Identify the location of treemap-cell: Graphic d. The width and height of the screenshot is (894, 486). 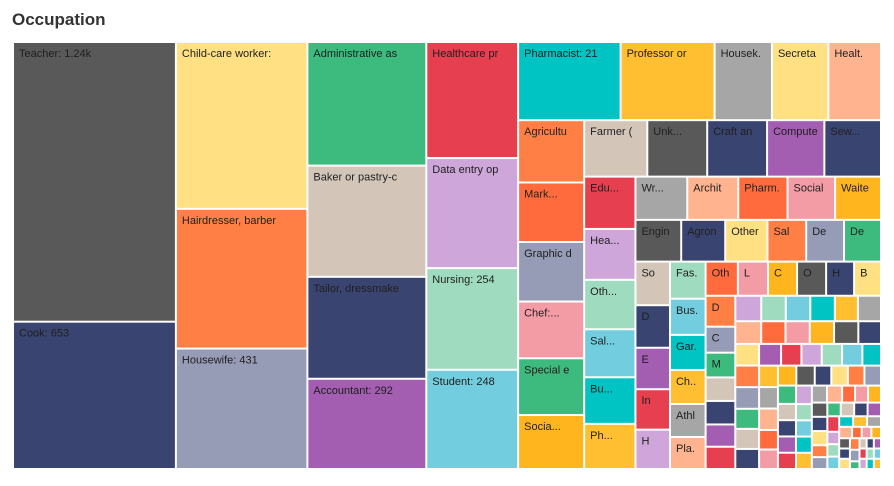
(551, 272).